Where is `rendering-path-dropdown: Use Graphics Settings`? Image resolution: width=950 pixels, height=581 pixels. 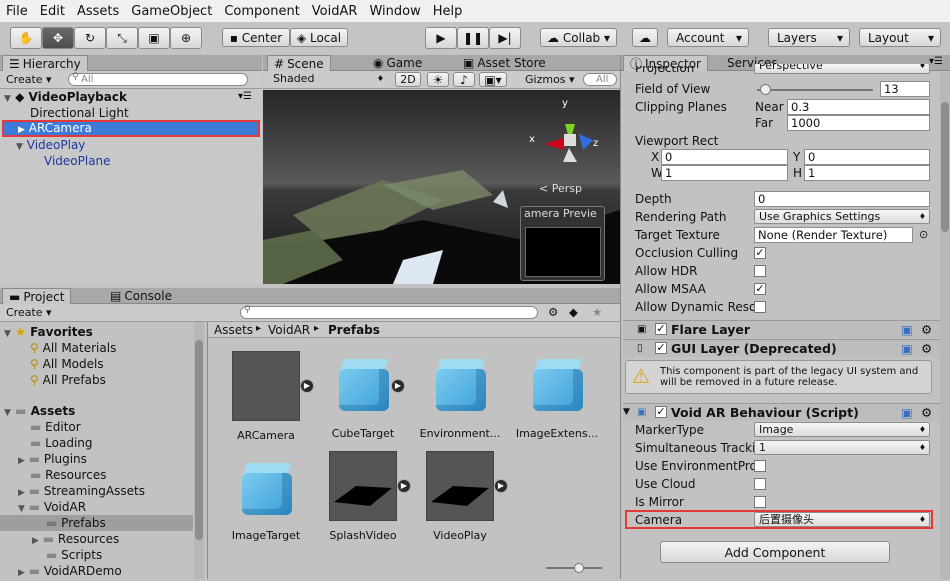 rendering-path-dropdown: Use Graphics Settings is located at coordinates (842, 216).